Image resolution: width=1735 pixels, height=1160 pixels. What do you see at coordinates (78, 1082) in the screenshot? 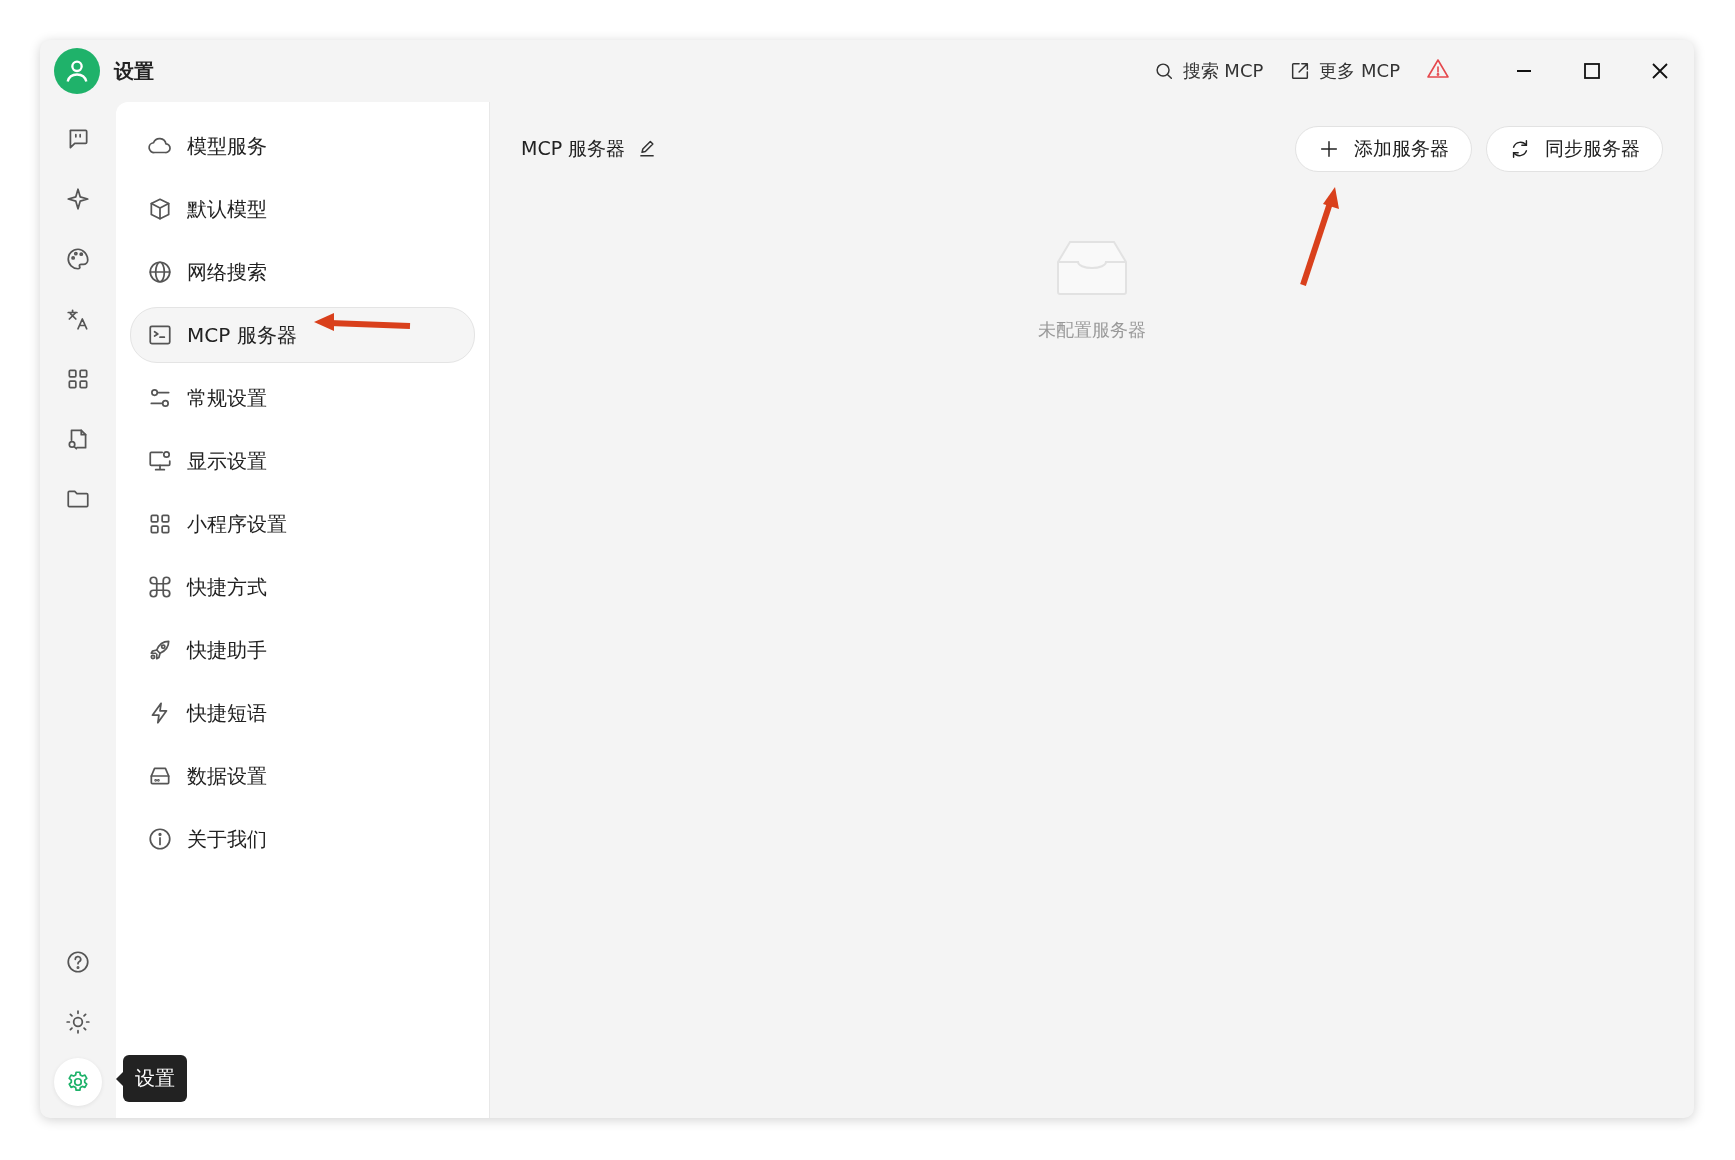
I see `selected-rail-button` at bounding box center [78, 1082].